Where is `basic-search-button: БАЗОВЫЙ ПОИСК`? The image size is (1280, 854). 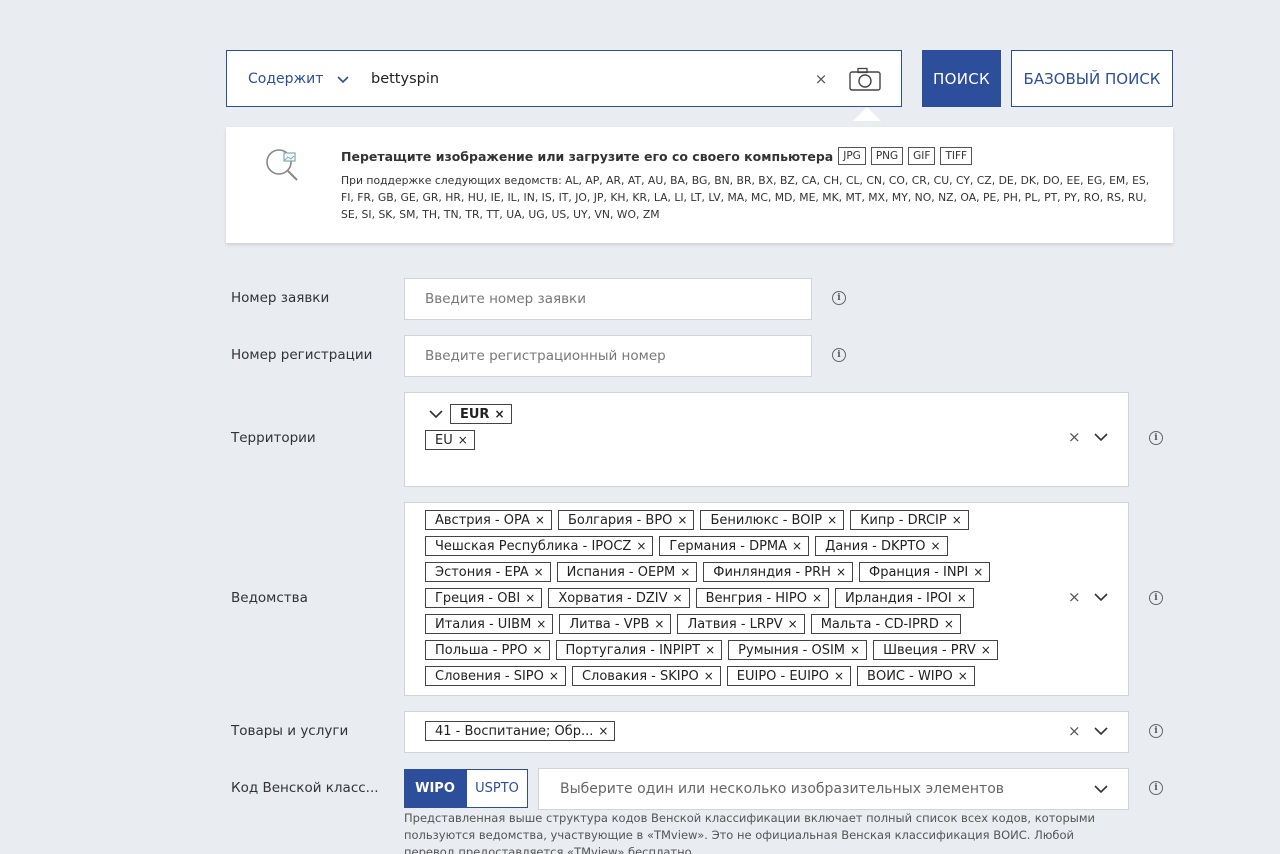
basic-search-button: БАЗОВЫЙ ПОИСК is located at coordinates (1092, 78).